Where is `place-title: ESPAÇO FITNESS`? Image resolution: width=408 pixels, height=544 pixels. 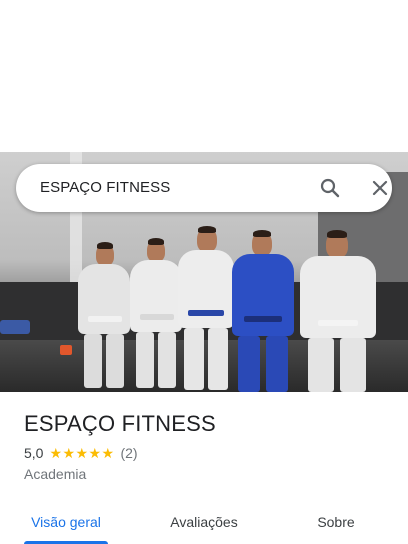
place-title: ESPAÇO FITNESS is located at coordinates (120, 423).